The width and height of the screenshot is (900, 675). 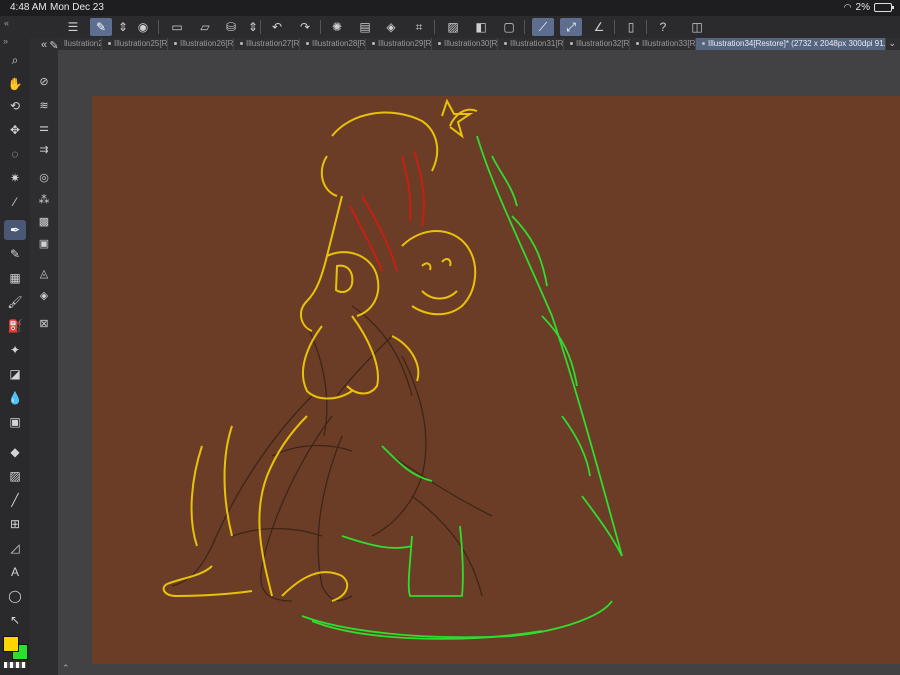 What do you see at coordinates (5, 41) in the screenshot?
I see `collapse-tools-icon: »` at bounding box center [5, 41].